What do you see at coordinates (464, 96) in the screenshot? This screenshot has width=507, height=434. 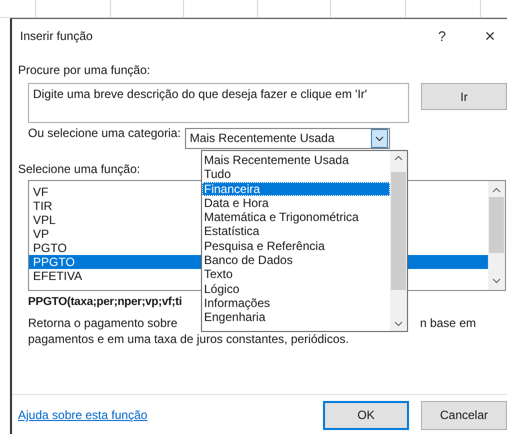 I see `go-button: Ir` at bounding box center [464, 96].